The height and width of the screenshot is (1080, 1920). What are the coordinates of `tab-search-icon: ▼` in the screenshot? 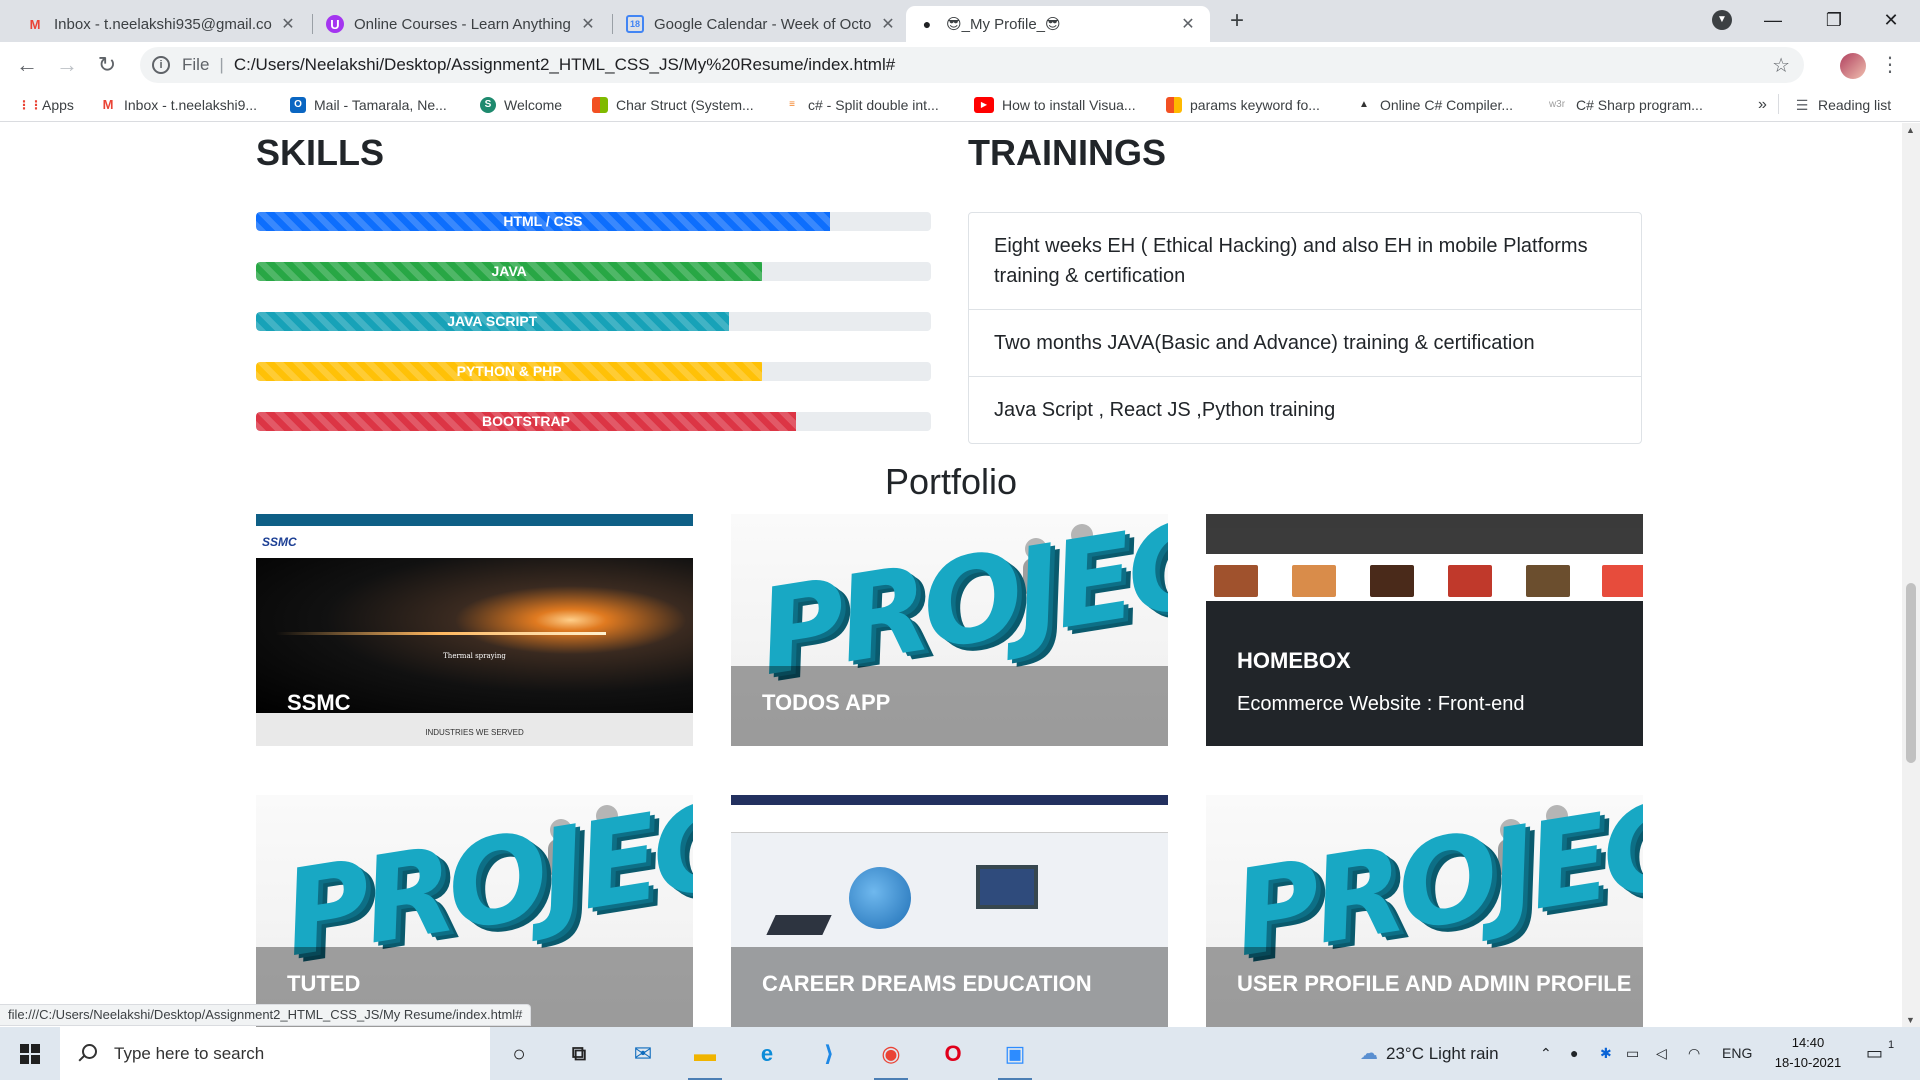 It's located at (1722, 20).